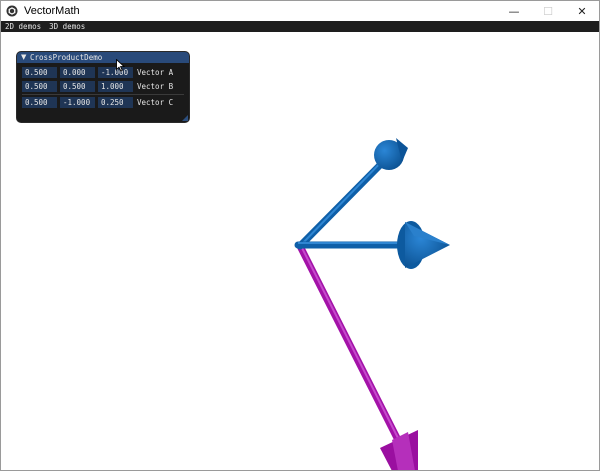 The image size is (600, 471). Describe the element at coordinates (300, 26) in the screenshot. I see `menu-bar: 2D demos 3D demos` at that location.